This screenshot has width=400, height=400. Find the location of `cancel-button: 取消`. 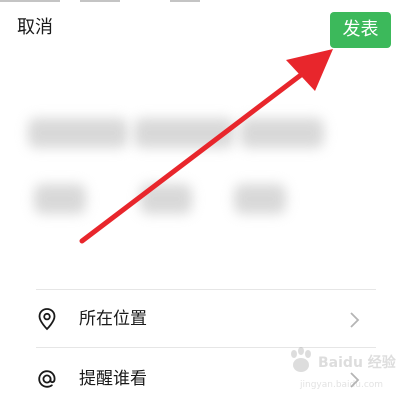

cancel-button: 取消 is located at coordinates (35, 28).